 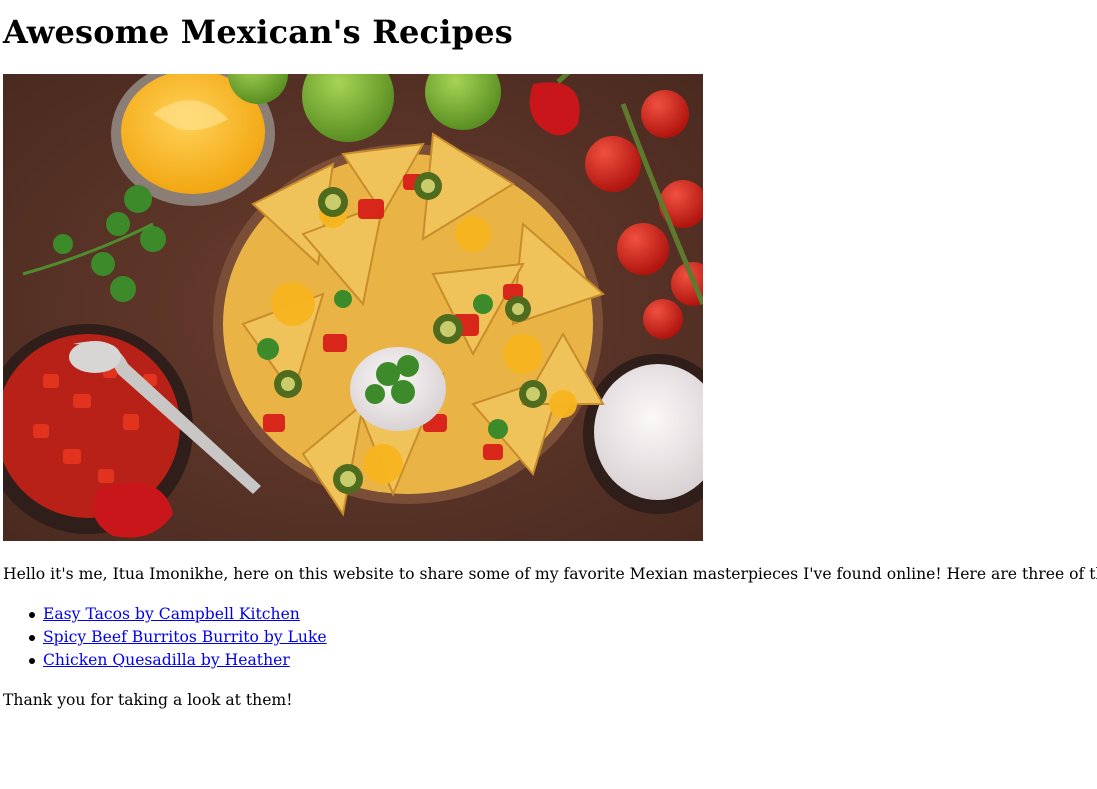 What do you see at coordinates (562, 660) in the screenshot?
I see `list-item: Chicken Quesadilla by Heather` at bounding box center [562, 660].